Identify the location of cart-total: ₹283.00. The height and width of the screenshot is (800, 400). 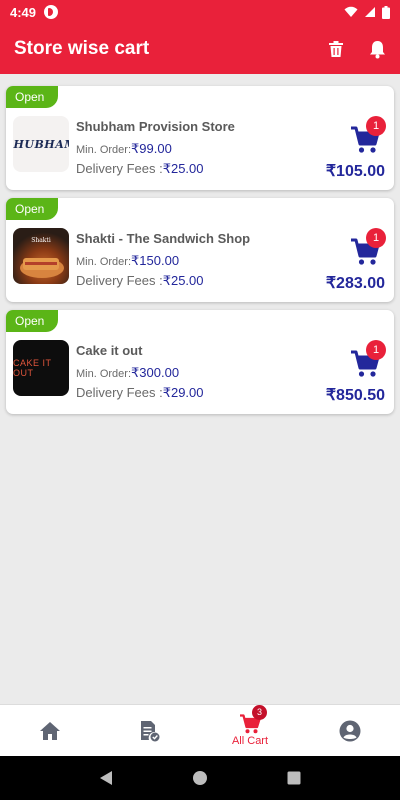
(355, 283).